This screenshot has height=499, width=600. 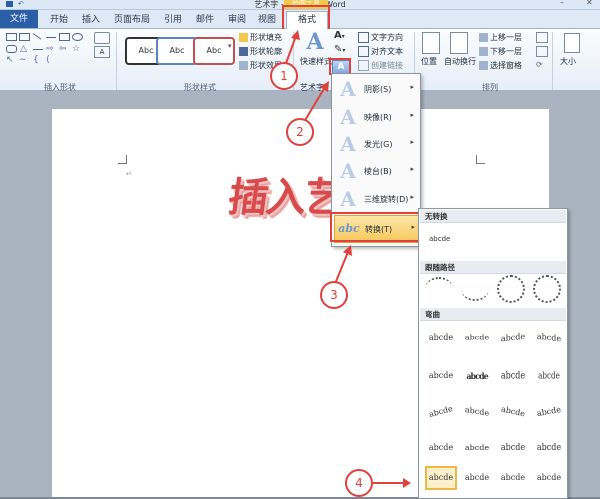 What do you see at coordinates (300, 132) in the screenshot?
I see `annotation-circle-2: 2` at bounding box center [300, 132].